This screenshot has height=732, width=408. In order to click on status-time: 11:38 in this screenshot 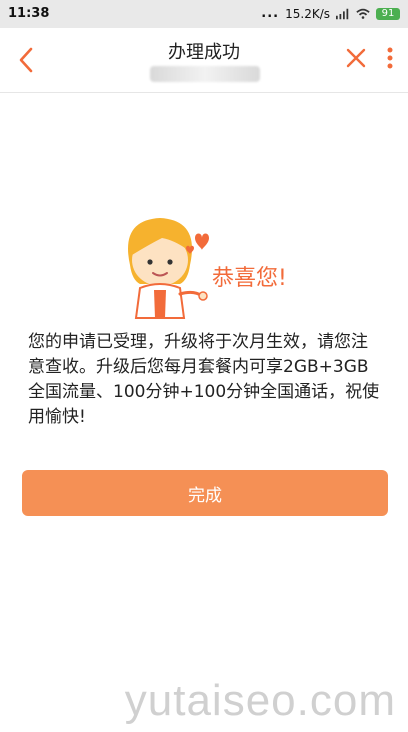, I will do `click(29, 13)`.